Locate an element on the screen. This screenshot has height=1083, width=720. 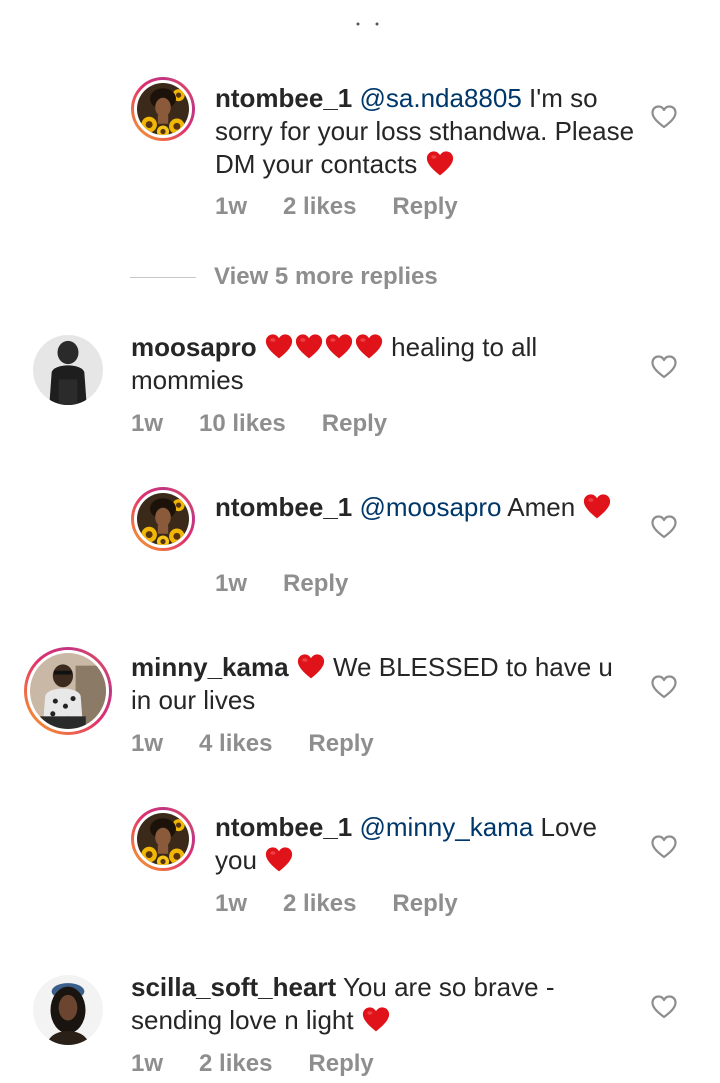
comment-text: ntombee_1 @minny_kama Love you is located at coordinates (425, 844).